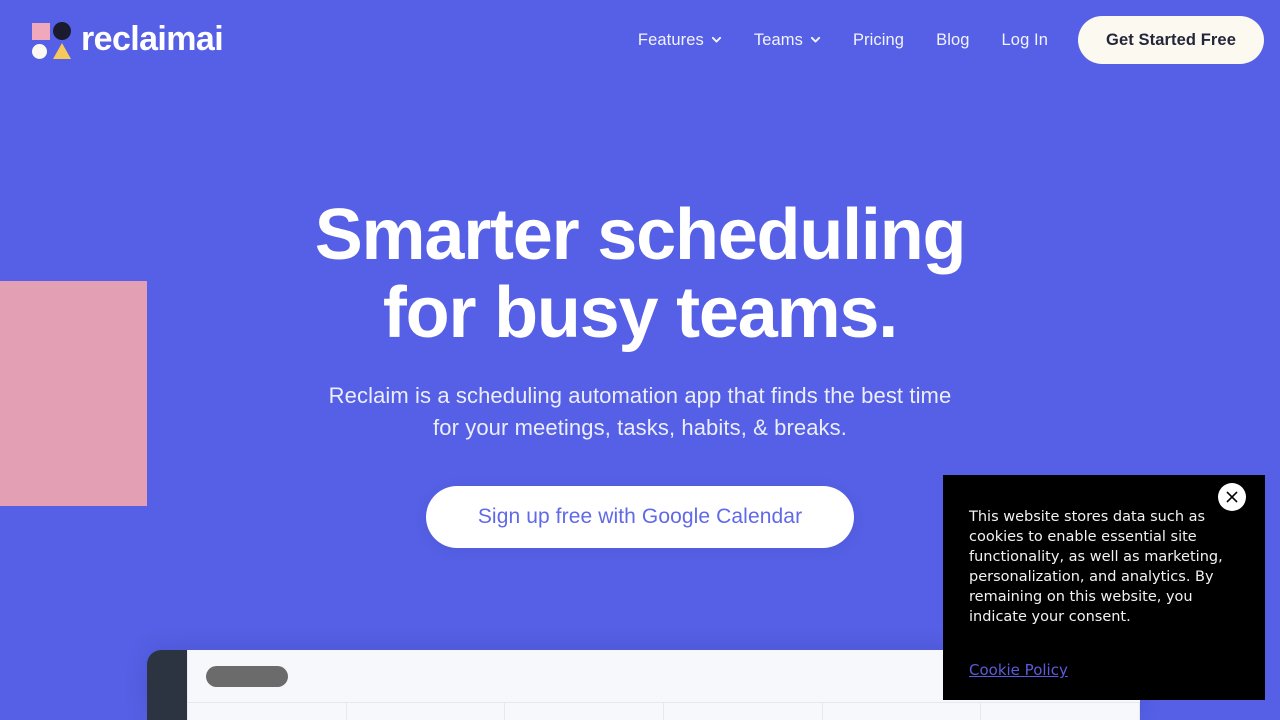 The height and width of the screenshot is (720, 1280). I want to click on app-preview-grid-row, so click(664, 711).